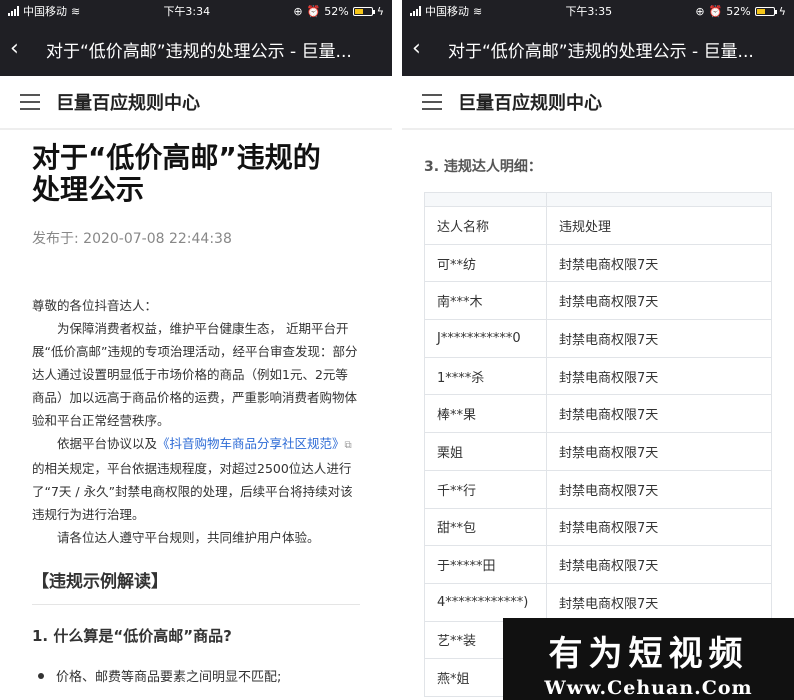  I want to click on community-rules-link: 《抖音购物车商品分享社区规范》, so click(251, 443).